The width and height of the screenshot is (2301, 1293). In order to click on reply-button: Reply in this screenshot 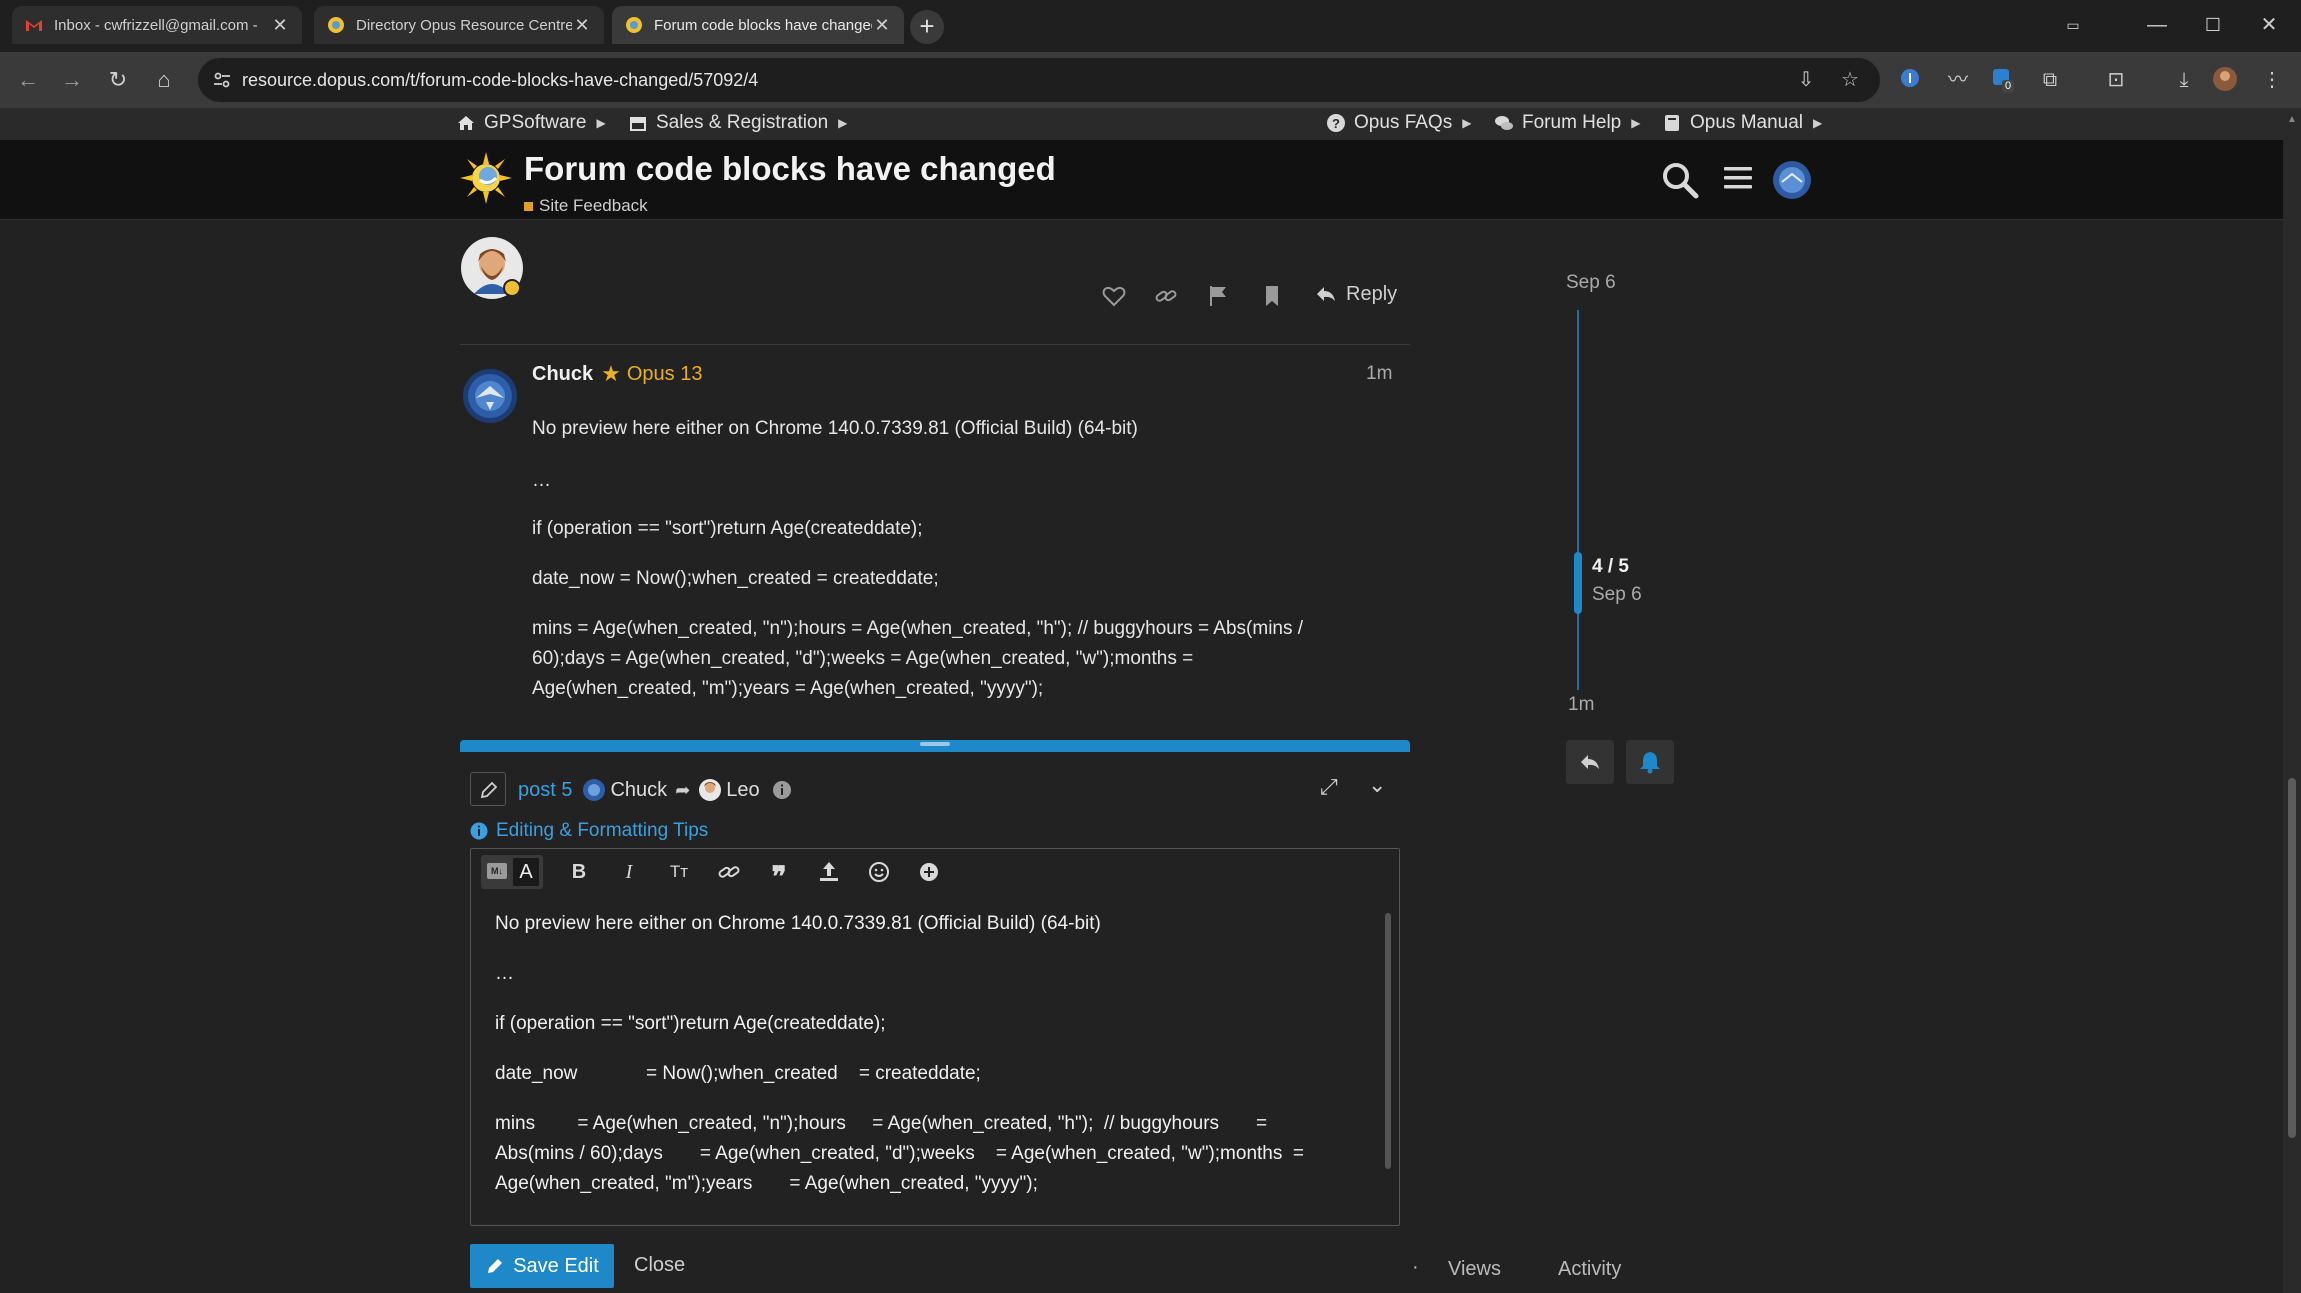, I will do `click(1355, 294)`.